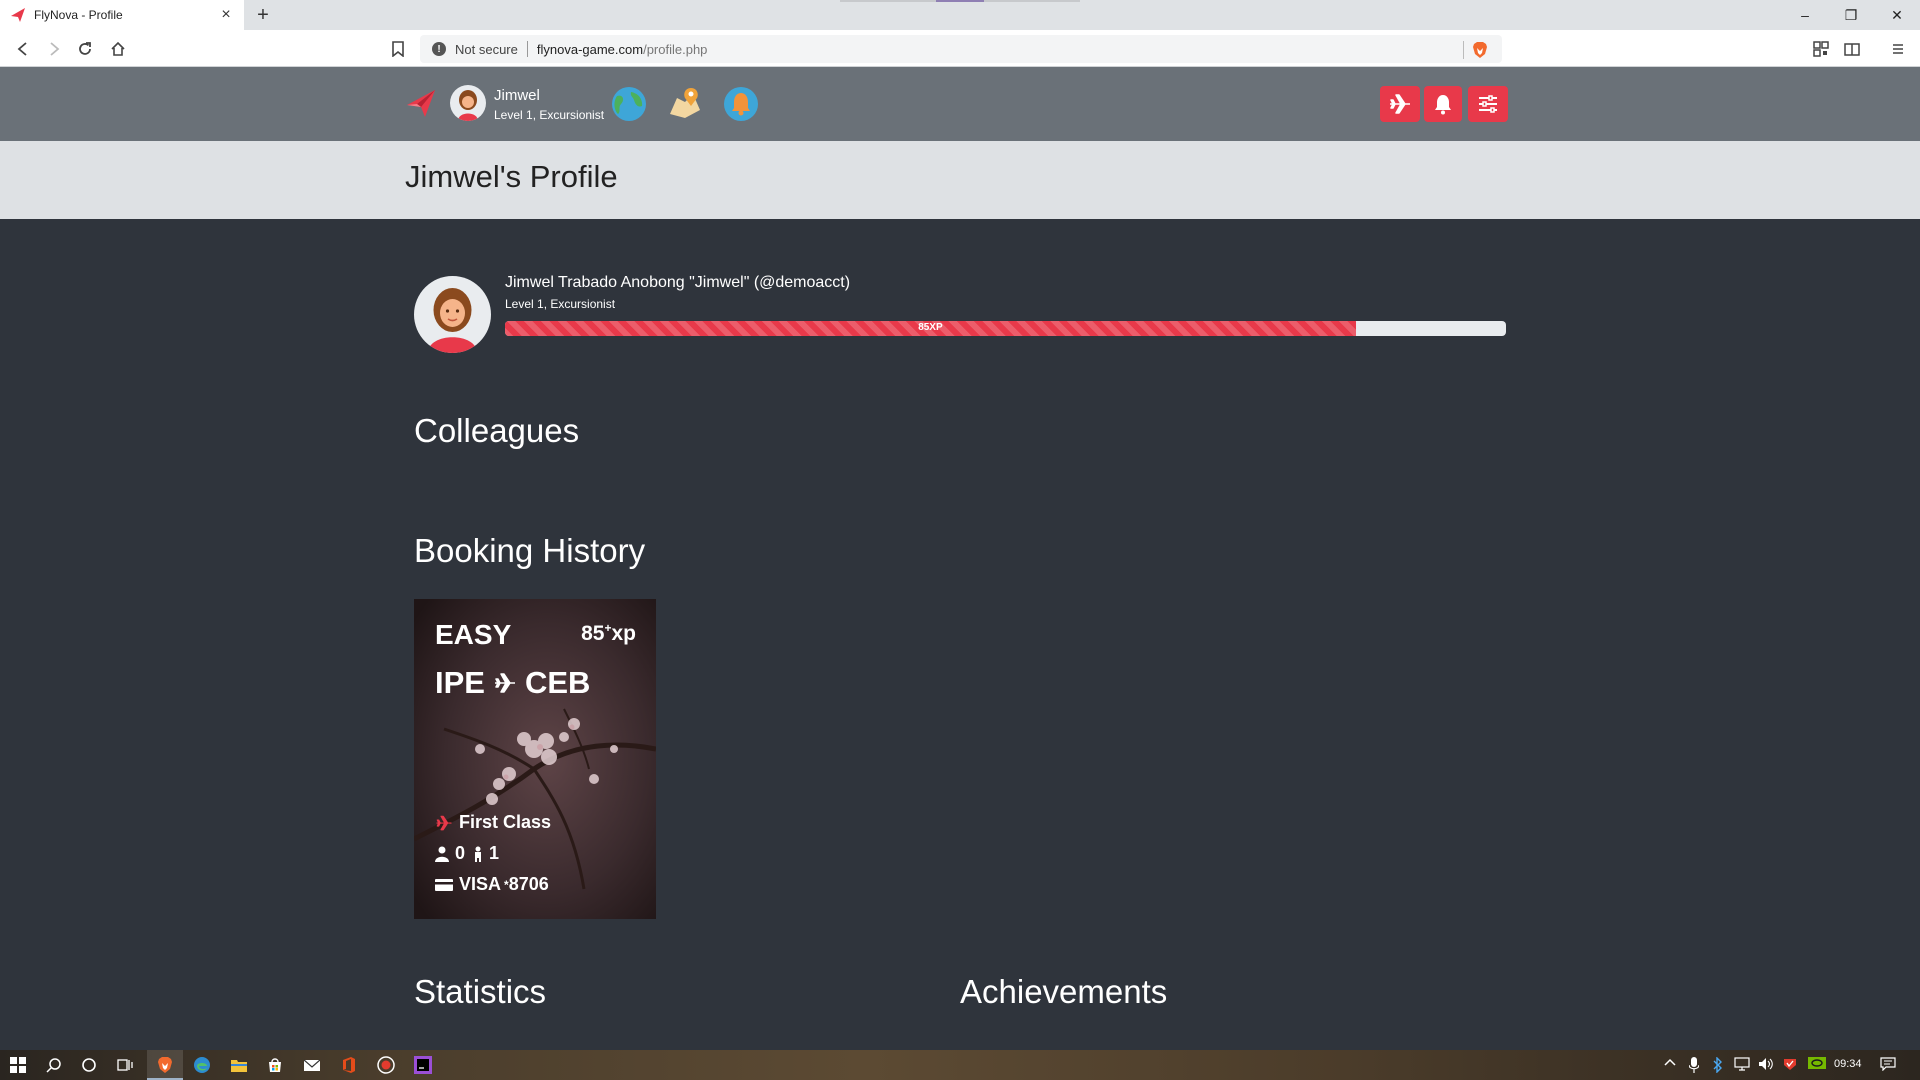  I want to click on nav-level: Level 1, Excursionist, so click(549, 115).